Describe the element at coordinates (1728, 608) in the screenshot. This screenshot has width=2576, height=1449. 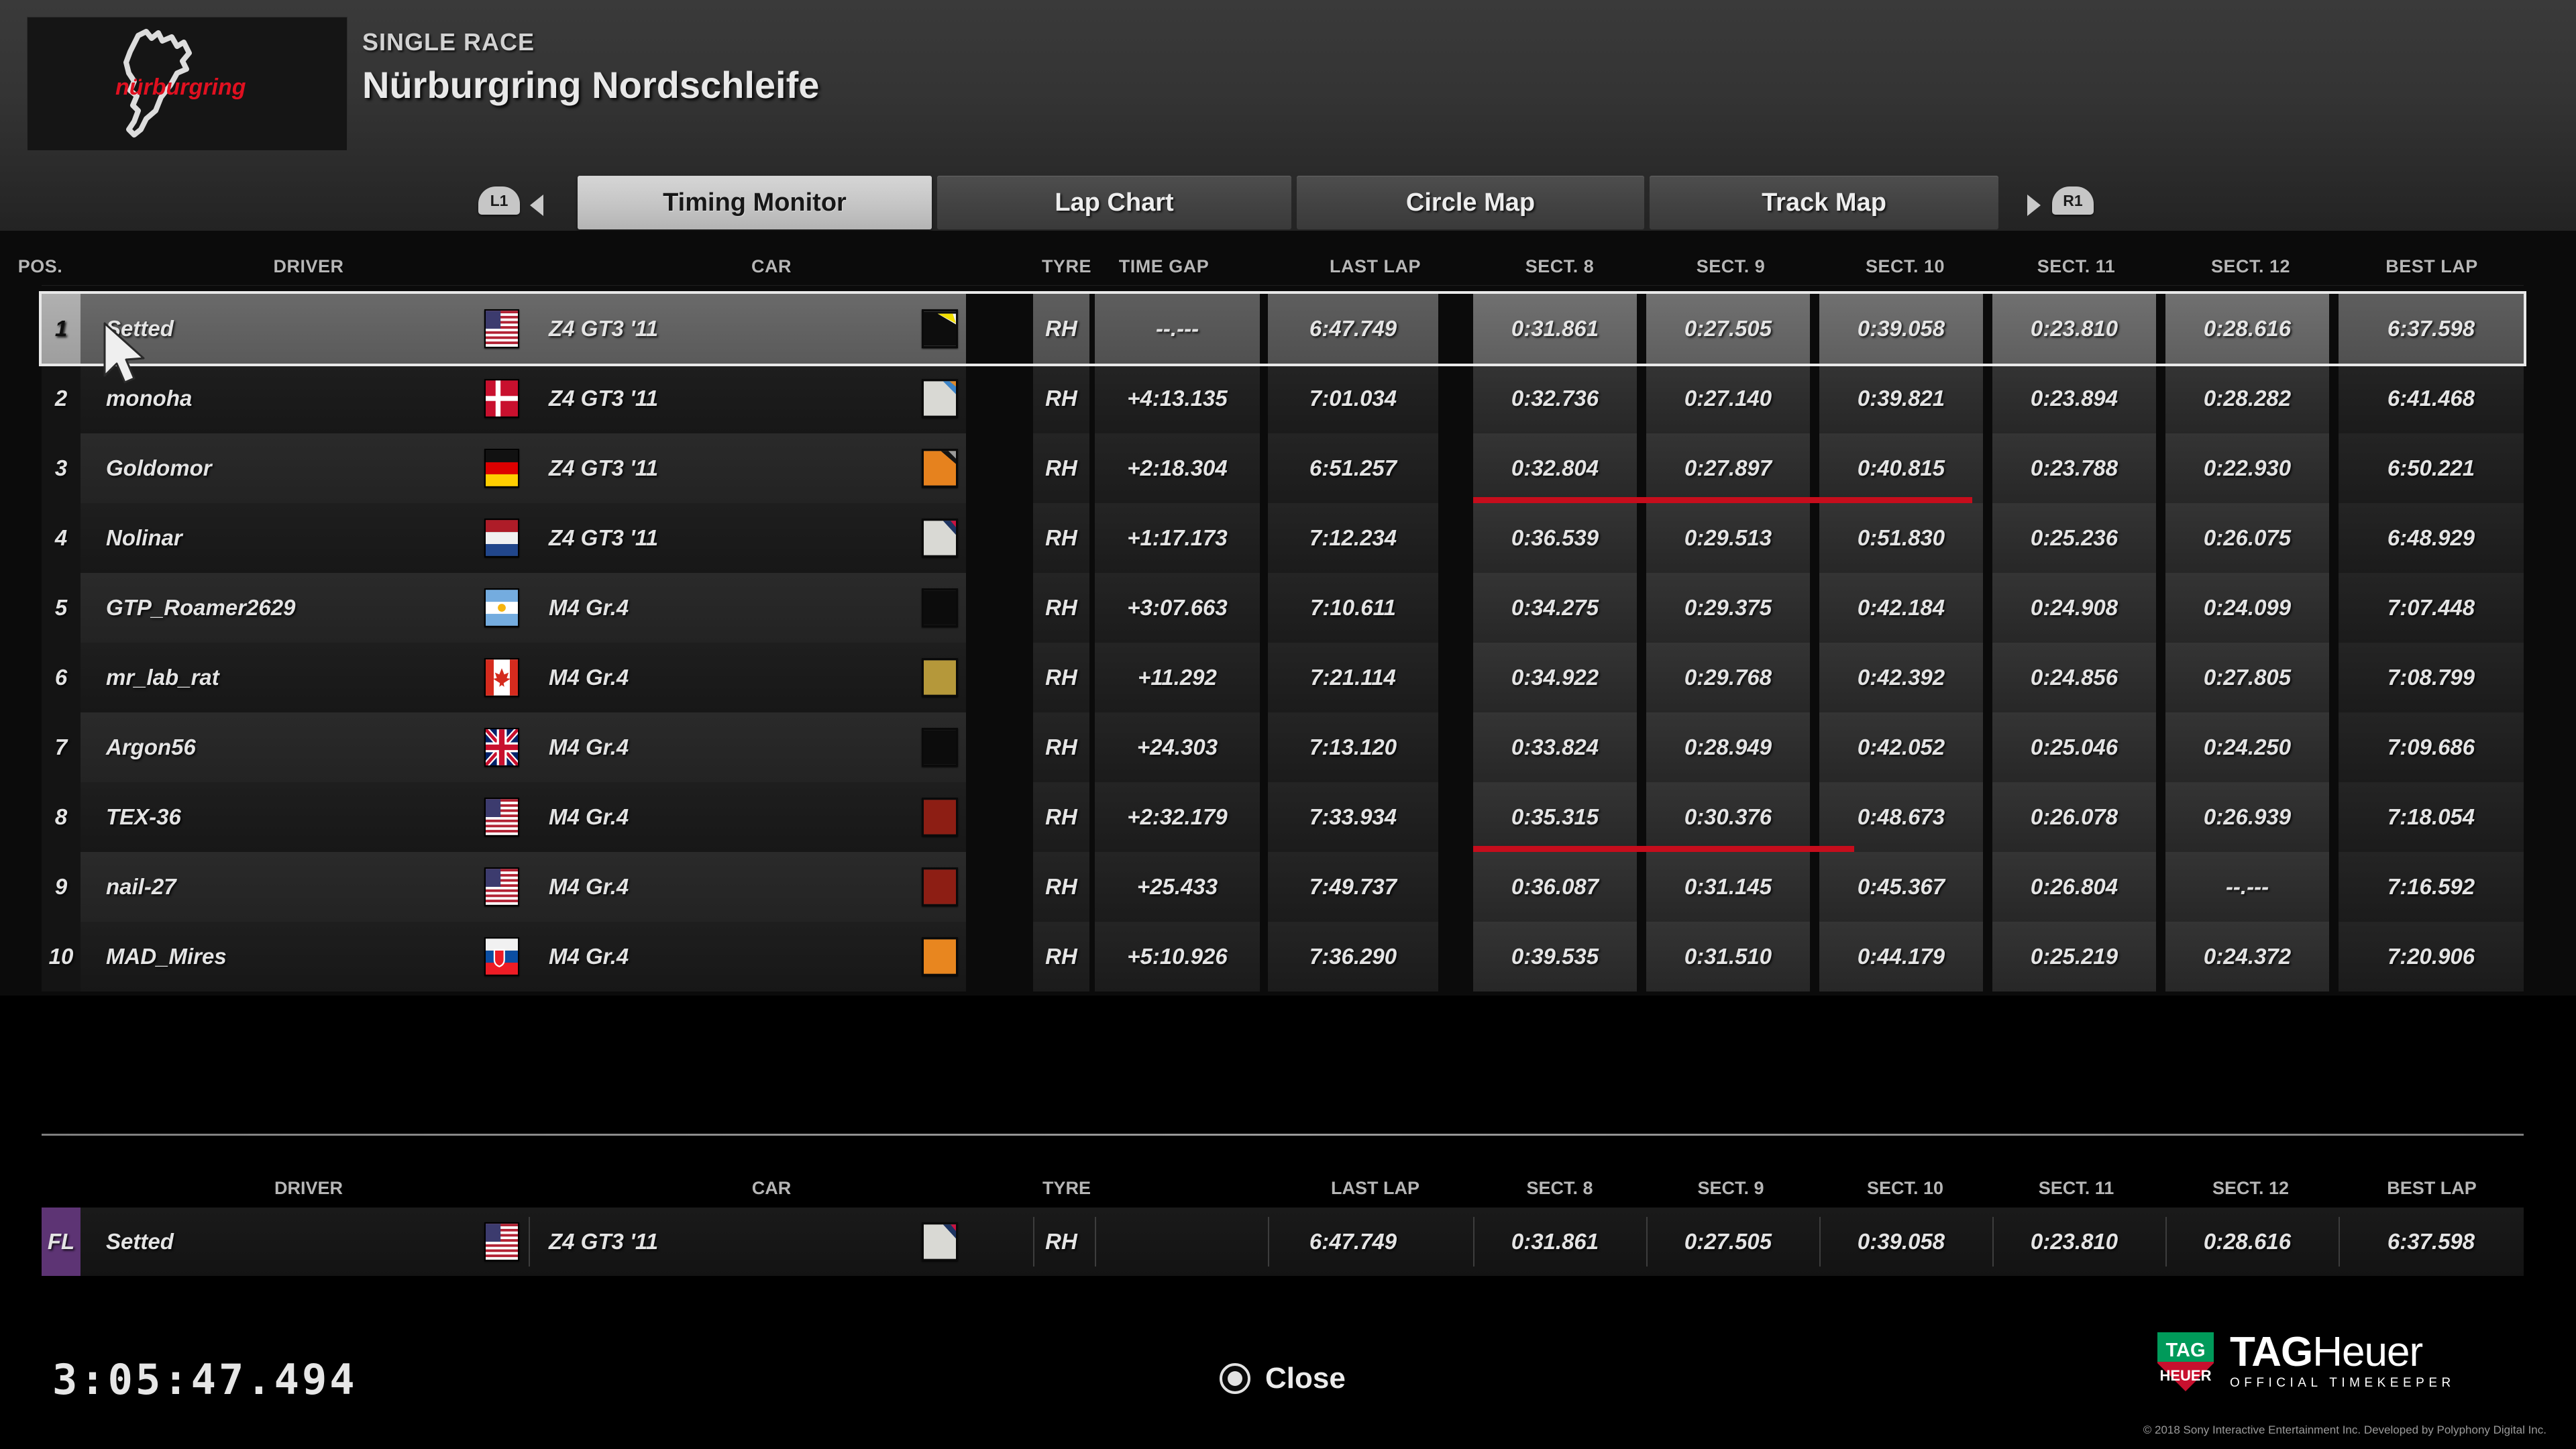
I see `sector-9-time: 0:29.375` at that location.